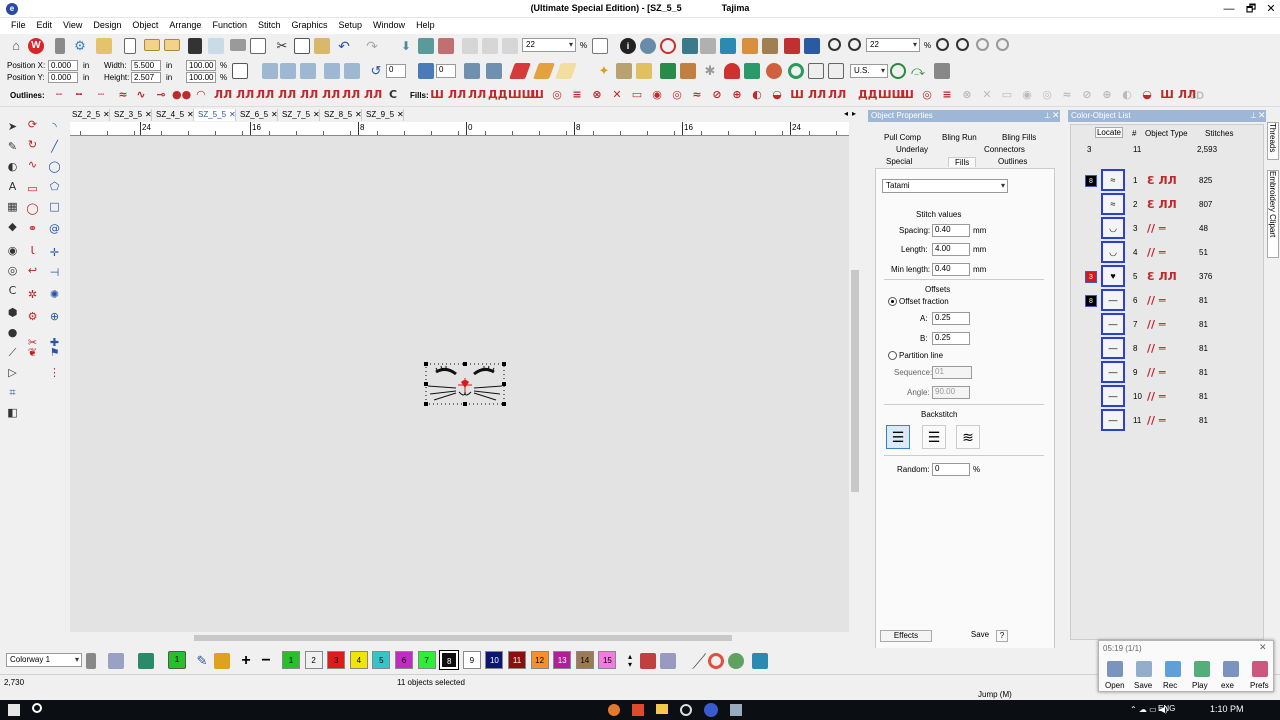 The width and height of the screenshot is (1280, 720). What do you see at coordinates (32, 144) in the screenshot?
I see `rotate-tool-icon: ↻` at bounding box center [32, 144].